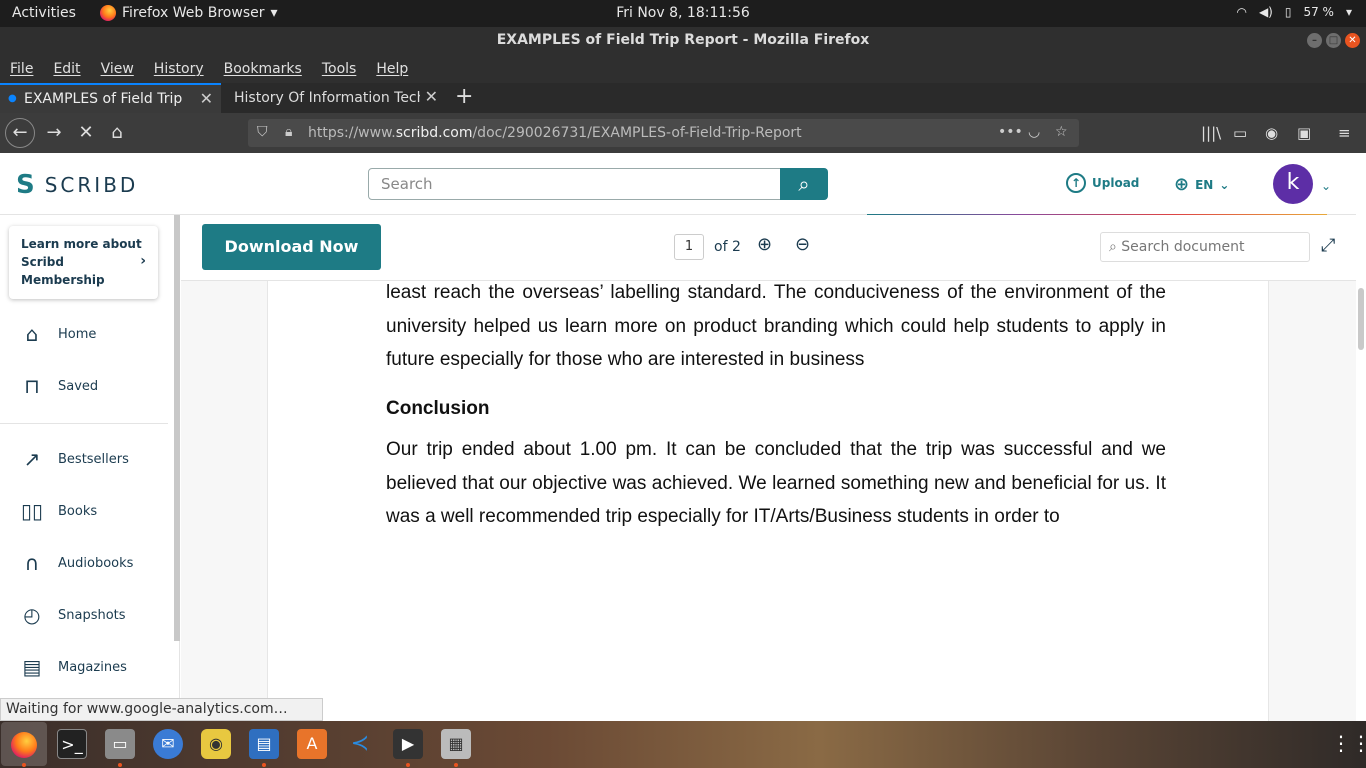  What do you see at coordinates (93, 459) in the screenshot?
I see `sidebar-item-label: Bestsellers` at bounding box center [93, 459].